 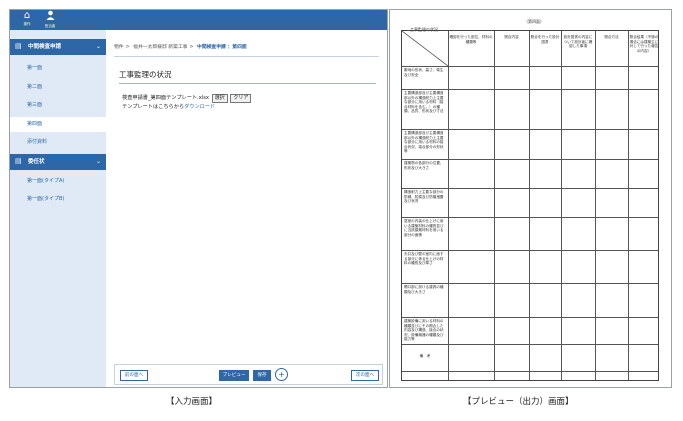 I want to click on clear-file-button: クリア, so click(x=241, y=98).